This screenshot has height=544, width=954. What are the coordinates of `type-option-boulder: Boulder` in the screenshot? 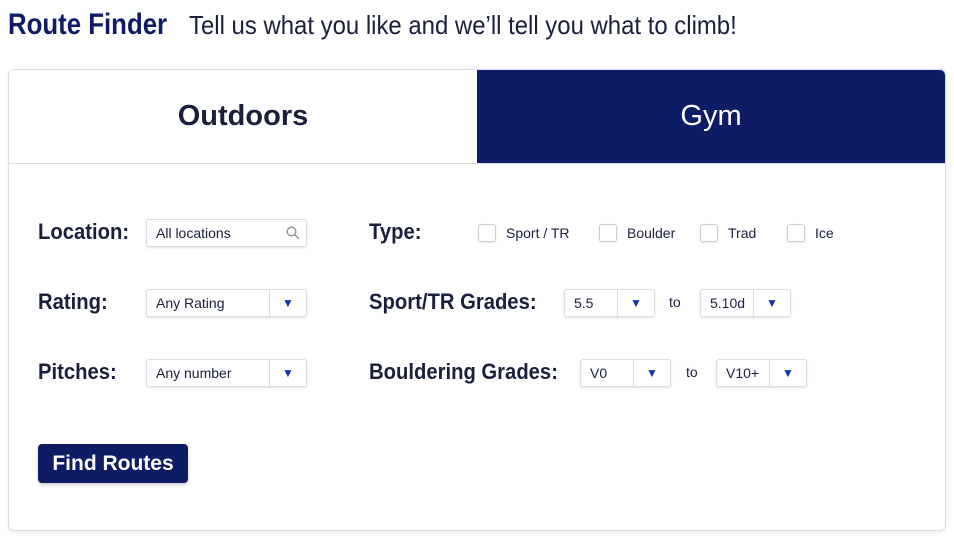 It's located at (637, 233).